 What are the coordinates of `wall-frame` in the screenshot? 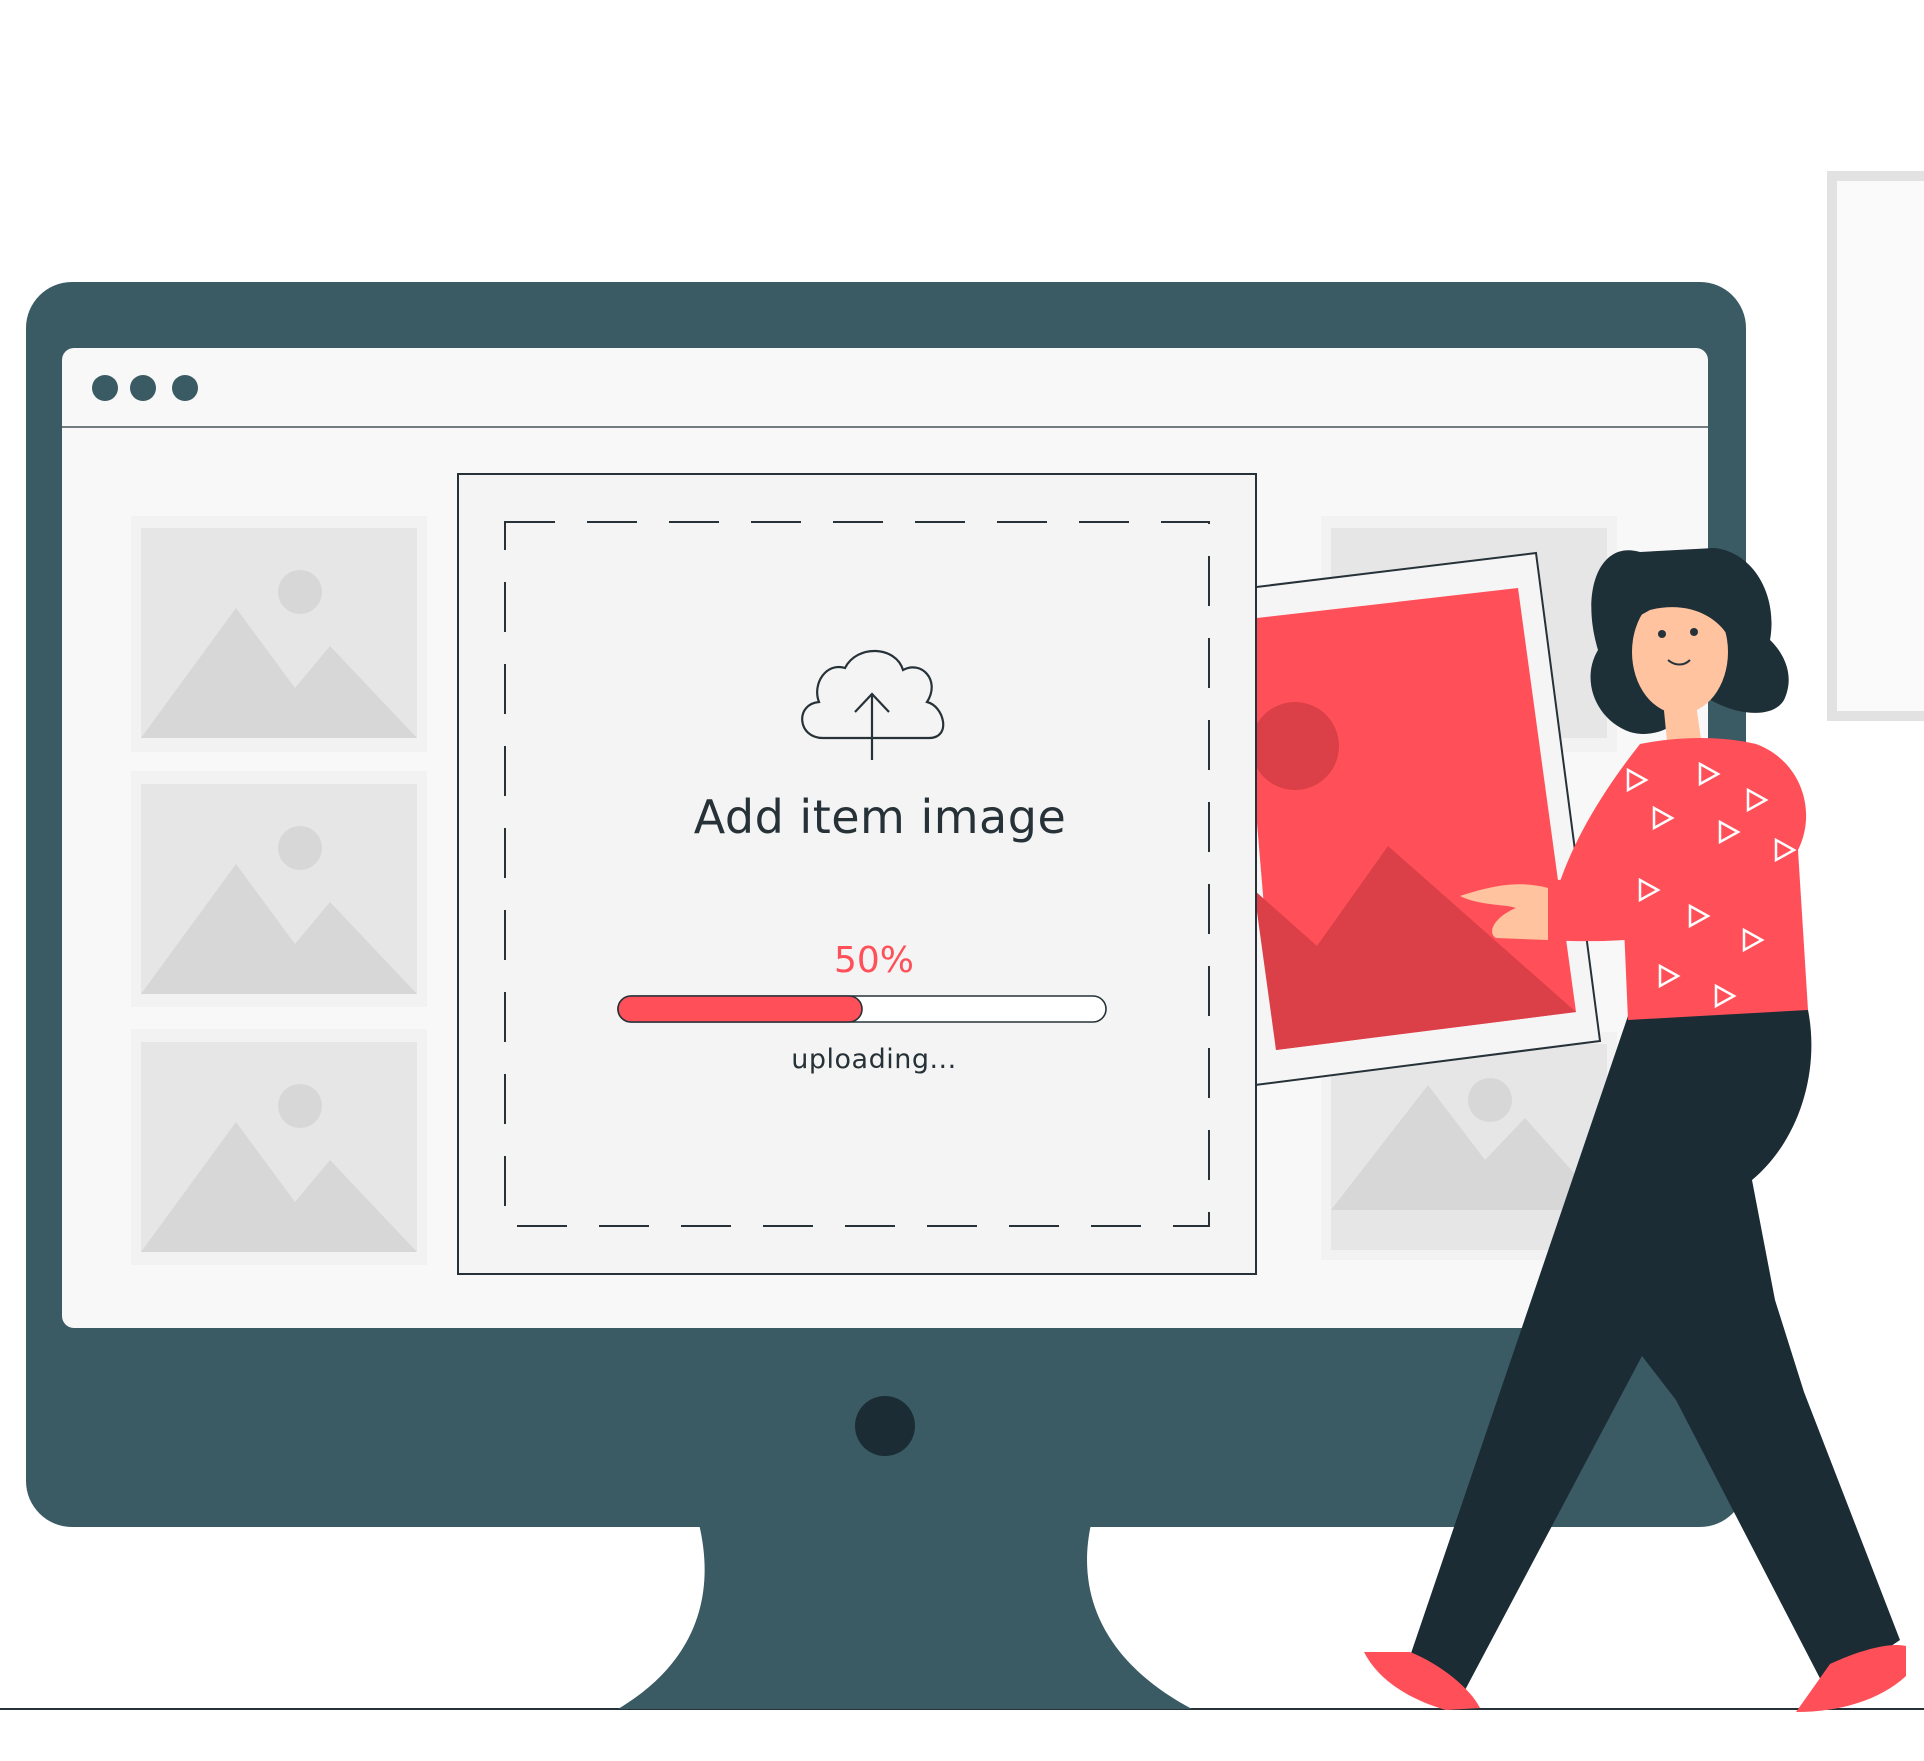 It's located at (1875, 446).